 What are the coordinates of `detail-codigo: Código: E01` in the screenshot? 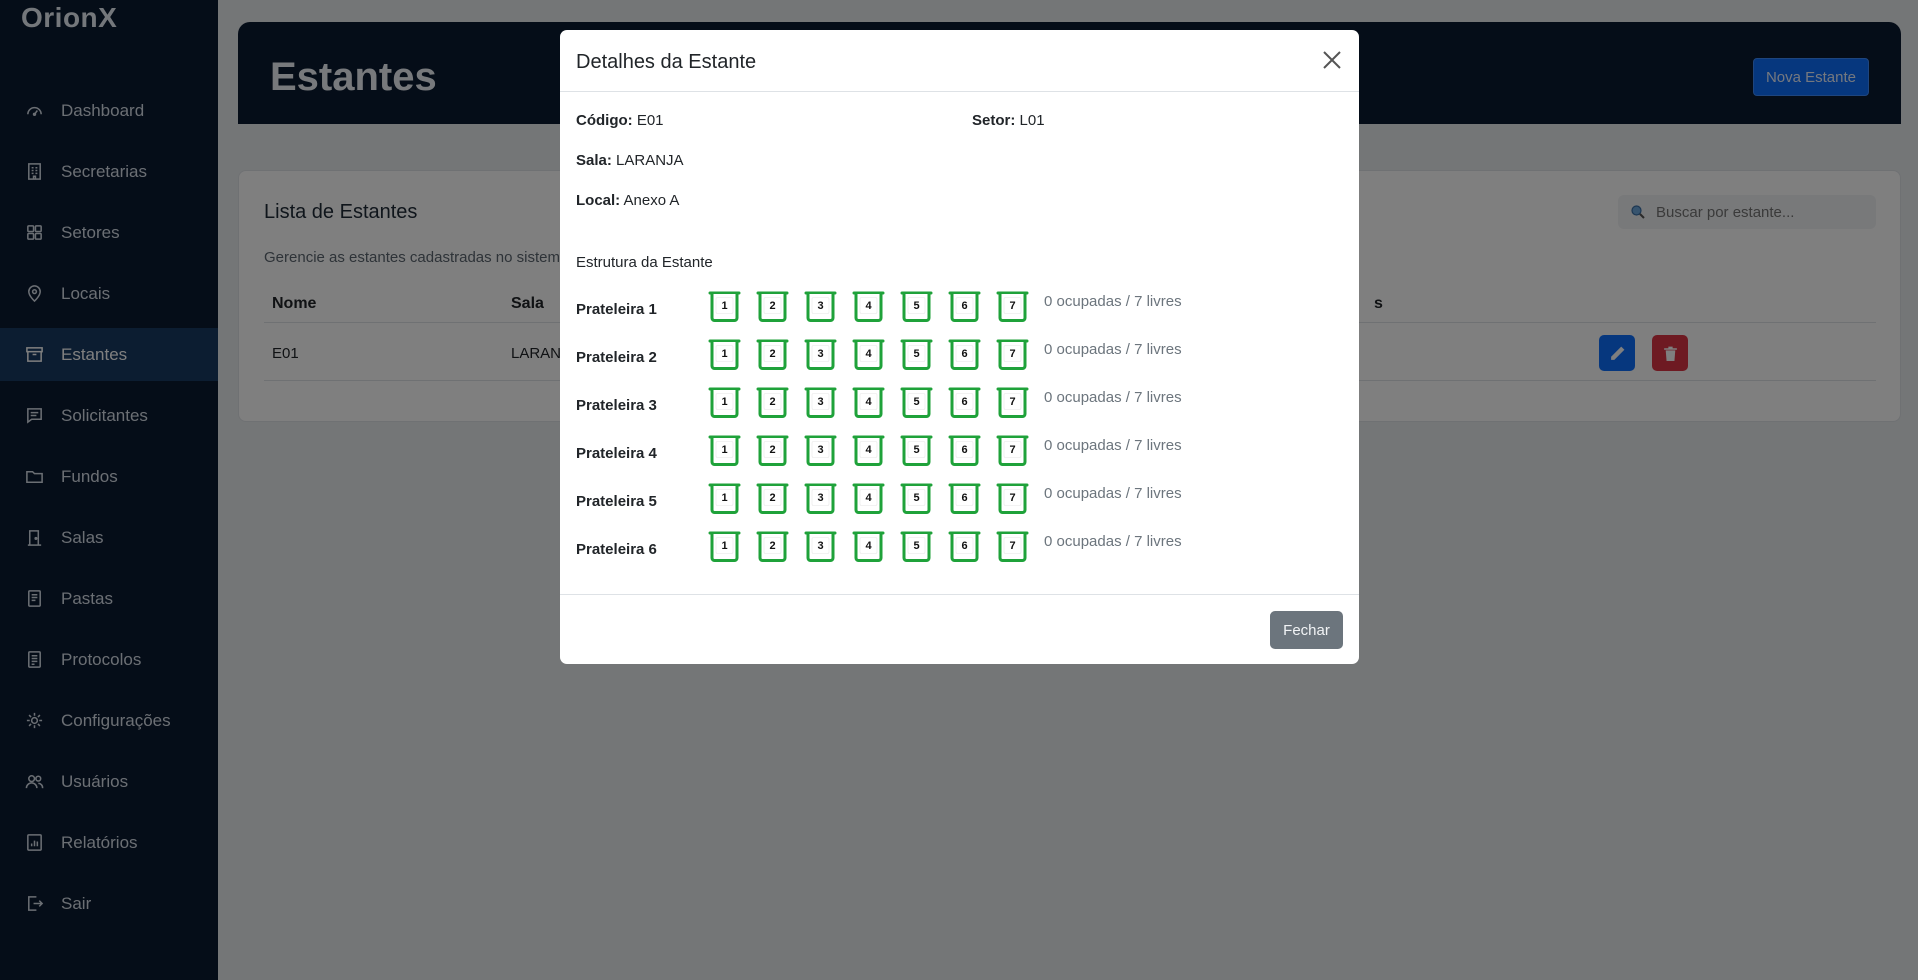 It's located at (620, 120).